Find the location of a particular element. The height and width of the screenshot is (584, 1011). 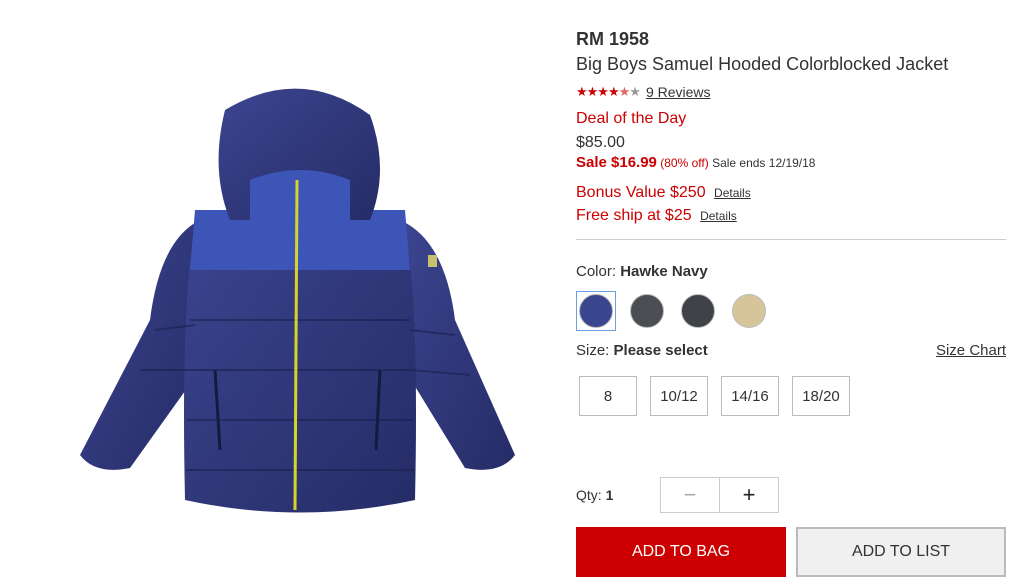

qty-value: 1 is located at coordinates (609, 495).